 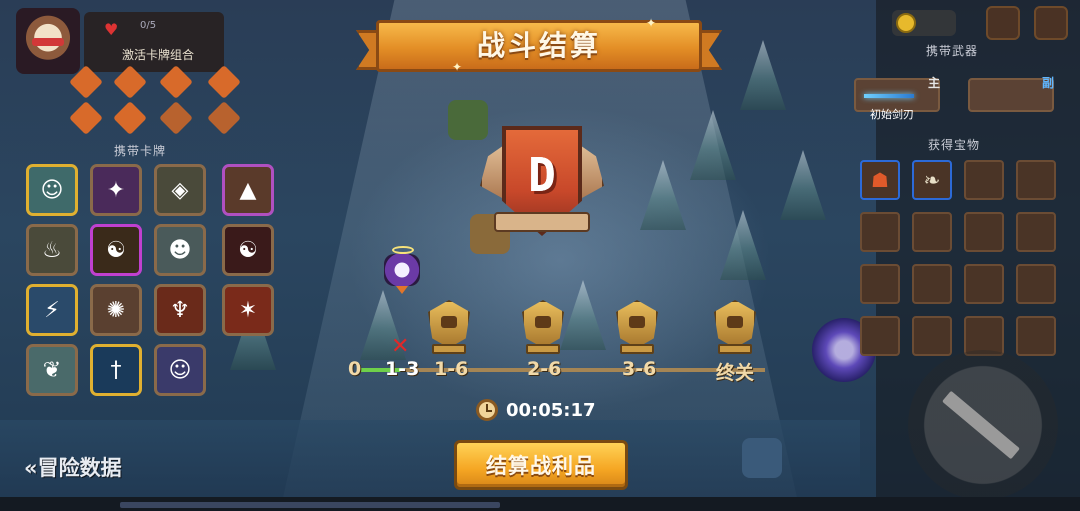 What do you see at coordinates (540, 504) in the screenshot?
I see `bottom-status-bar` at bounding box center [540, 504].